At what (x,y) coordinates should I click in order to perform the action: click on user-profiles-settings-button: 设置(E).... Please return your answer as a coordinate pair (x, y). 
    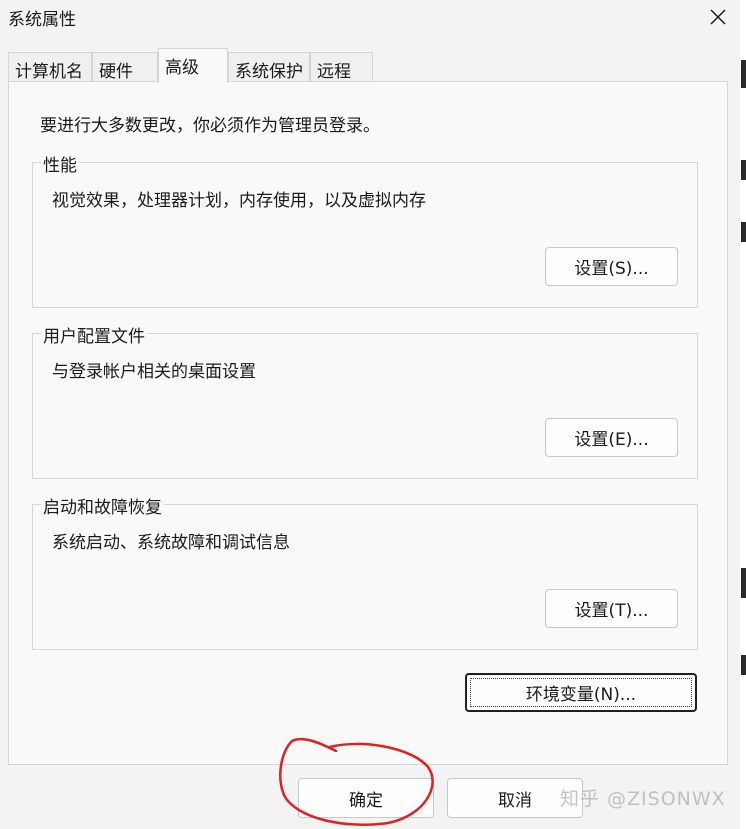
    Looking at the image, I should click on (611, 437).